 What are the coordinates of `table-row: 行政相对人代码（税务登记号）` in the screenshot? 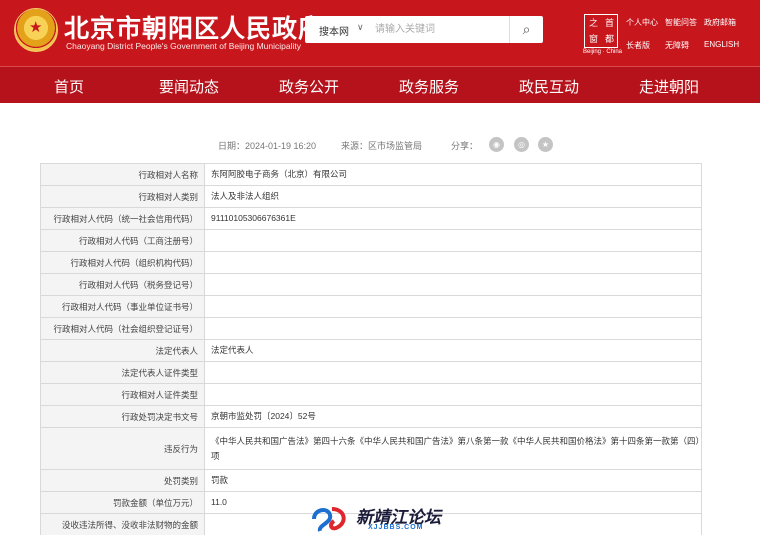 It's located at (371, 284).